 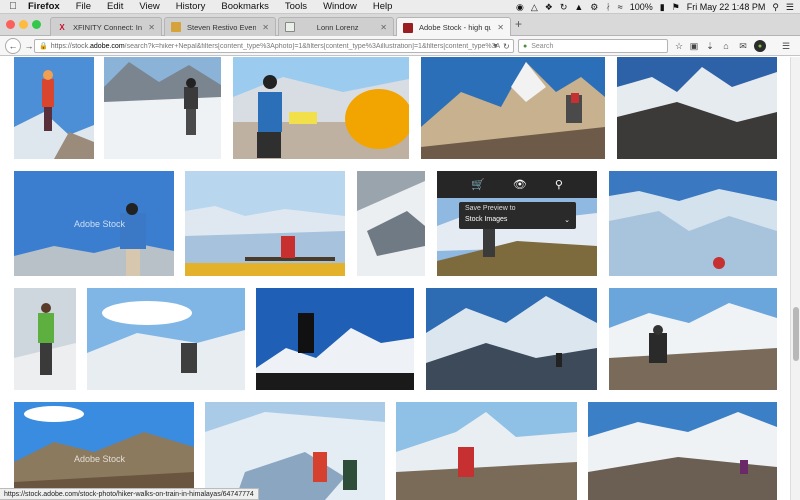 I want to click on minimize-window-icon, so click(x=23, y=24).